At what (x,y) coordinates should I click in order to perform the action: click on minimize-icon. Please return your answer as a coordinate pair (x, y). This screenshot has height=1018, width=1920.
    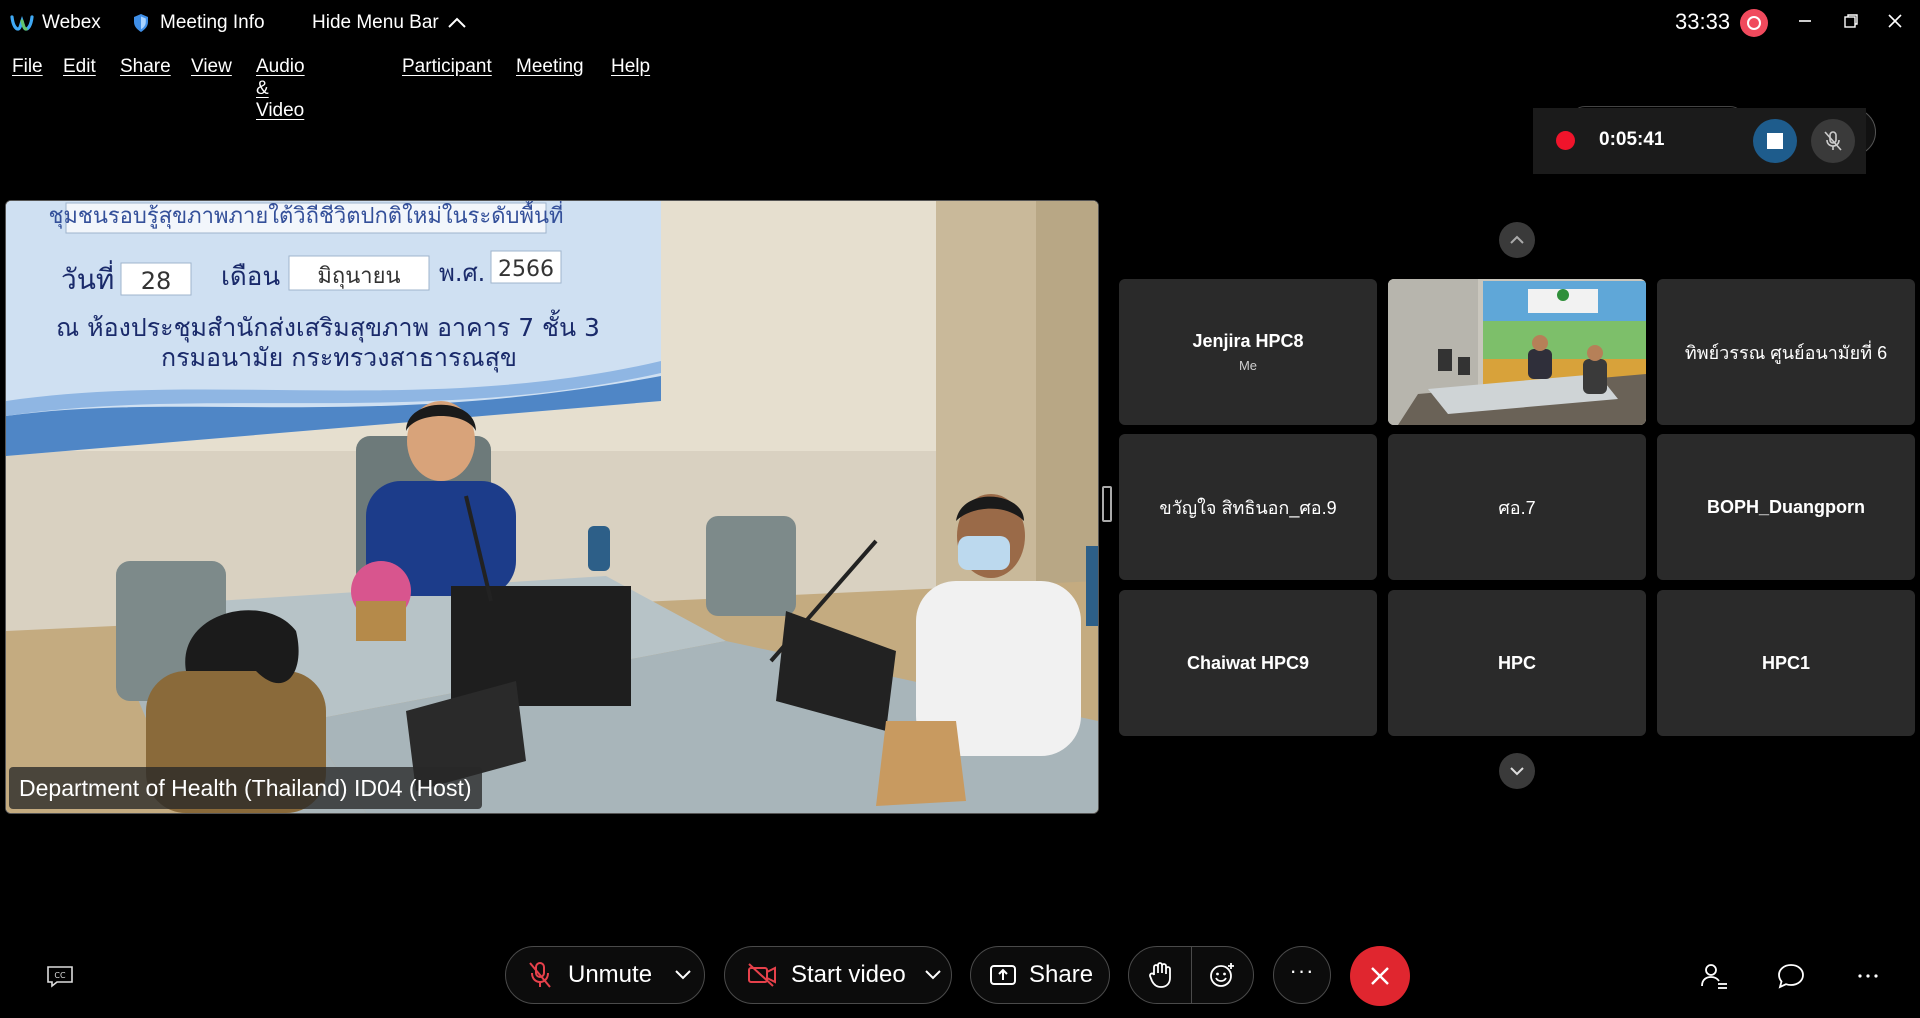
    Looking at the image, I should click on (1805, 21).